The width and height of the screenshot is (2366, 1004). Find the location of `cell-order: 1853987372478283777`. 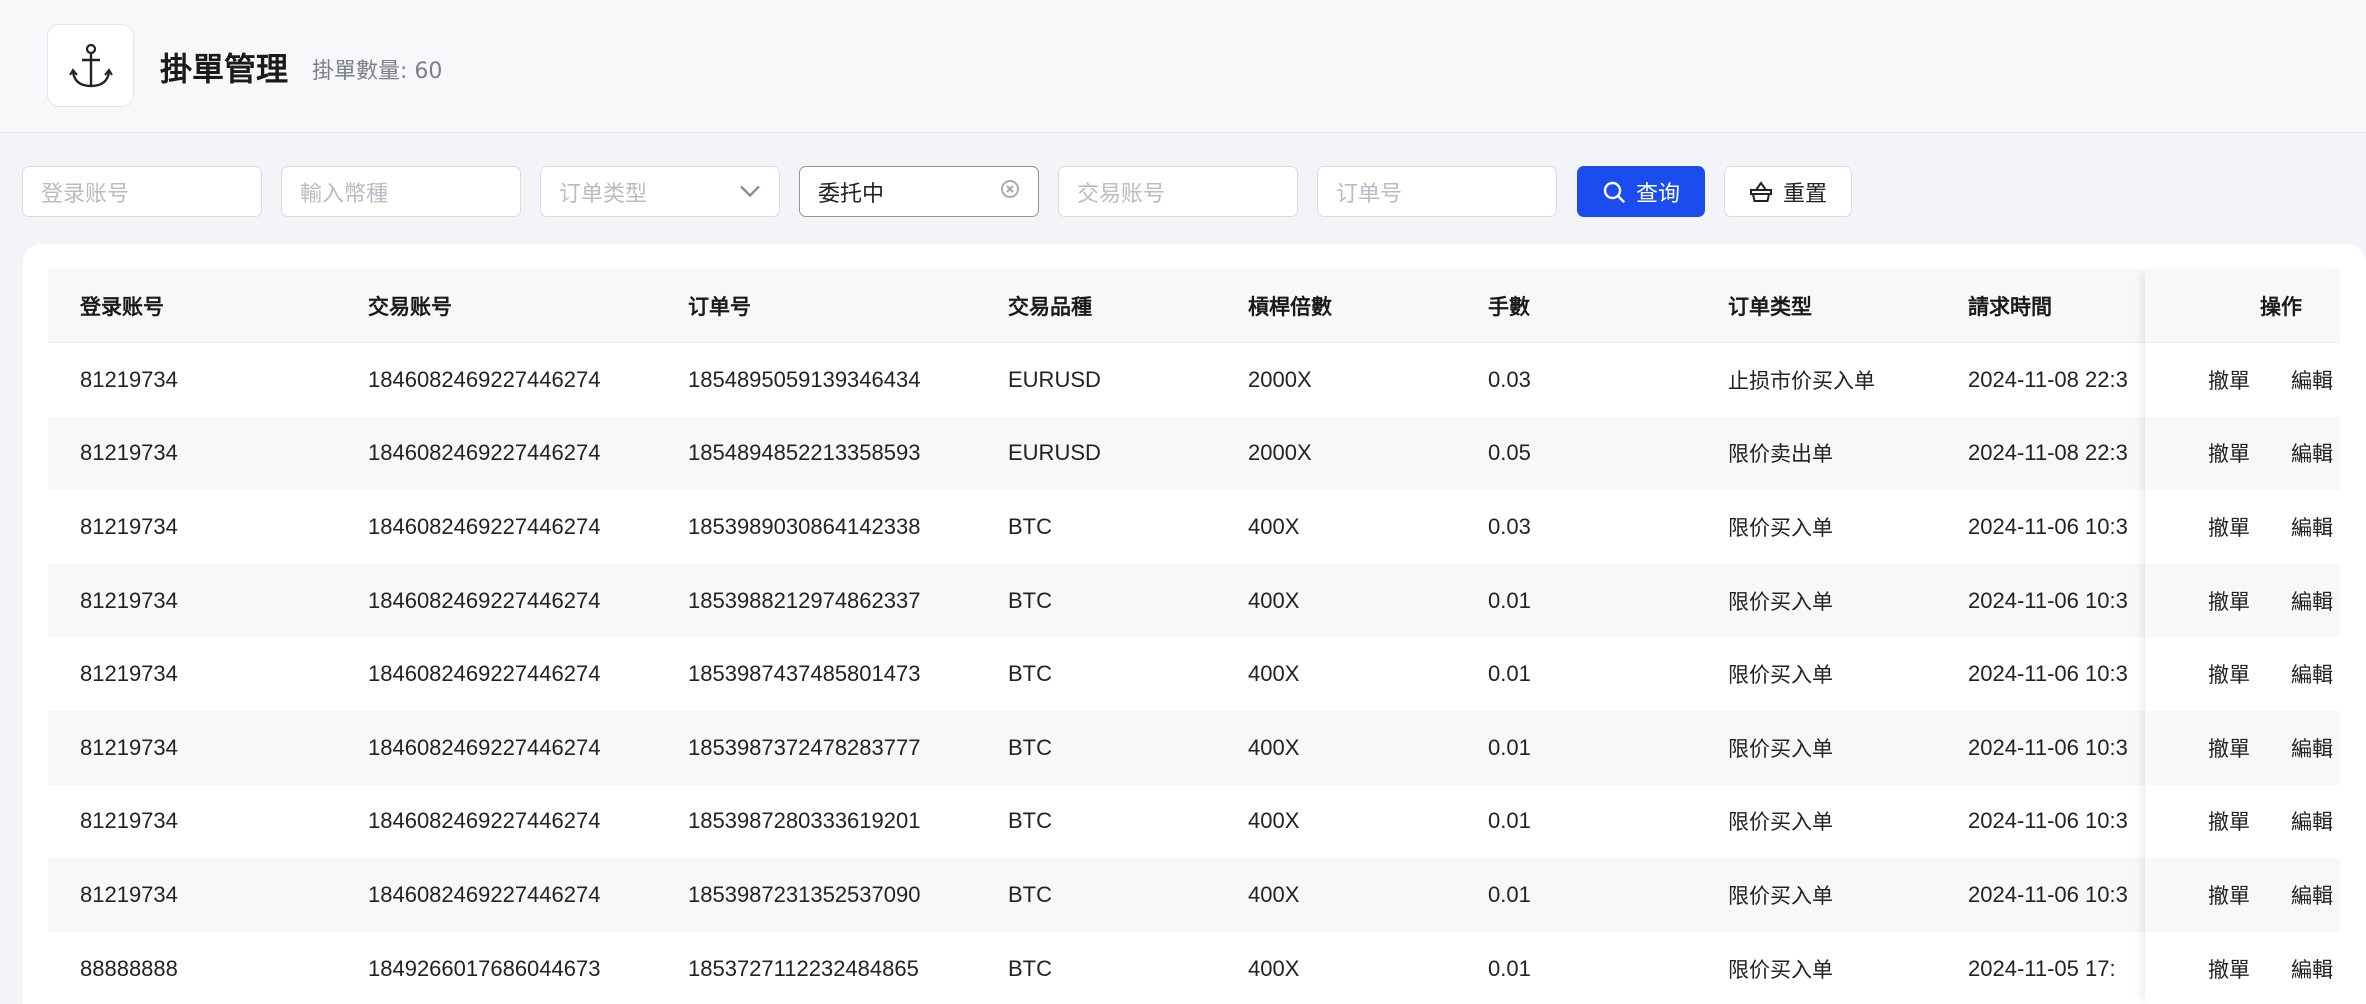

cell-order: 1853987372478283777 is located at coordinates (804, 747).